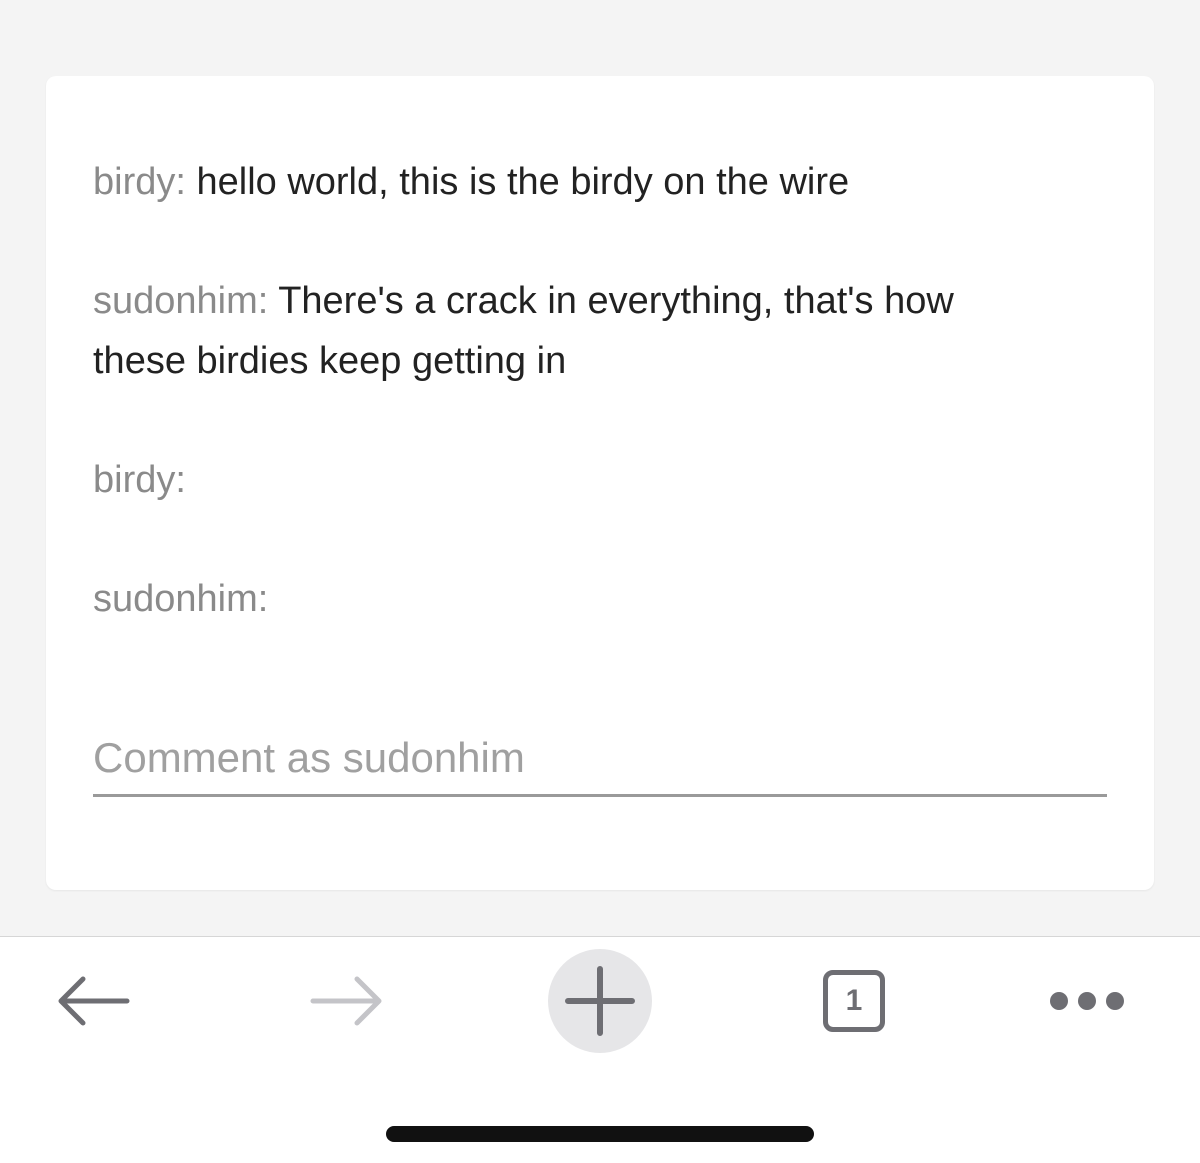 The height and width of the screenshot is (1163, 1200). I want to click on comment-input, so click(600, 757).